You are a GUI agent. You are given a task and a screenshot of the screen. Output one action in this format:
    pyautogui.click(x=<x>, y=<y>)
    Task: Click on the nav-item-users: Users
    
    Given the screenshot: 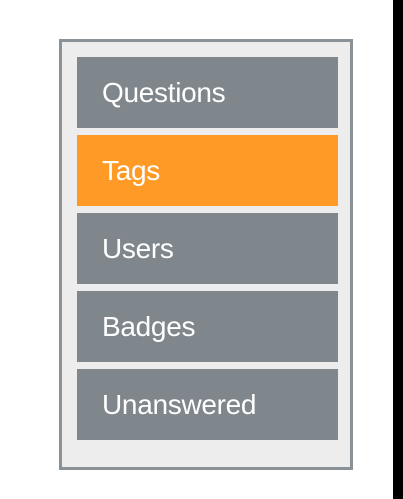 What is the action you would take?
    pyautogui.click(x=207, y=248)
    